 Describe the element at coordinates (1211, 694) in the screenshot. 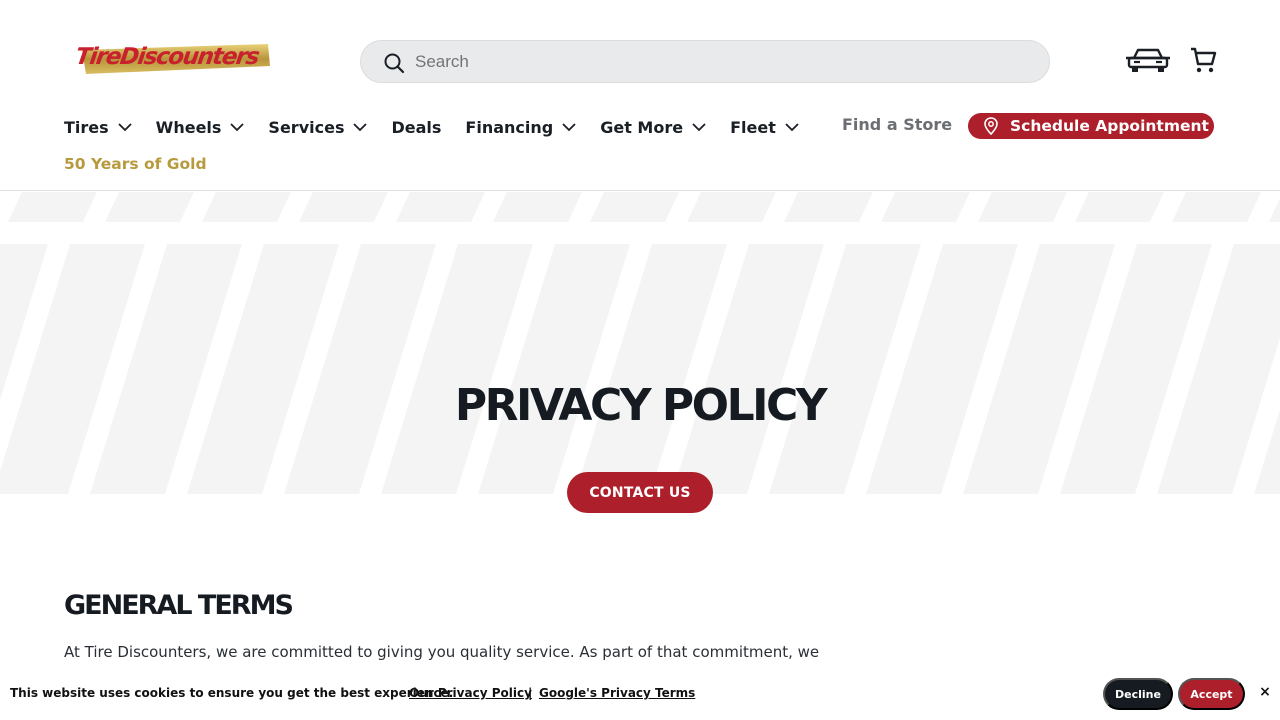

I see `accept-button: Accept` at that location.